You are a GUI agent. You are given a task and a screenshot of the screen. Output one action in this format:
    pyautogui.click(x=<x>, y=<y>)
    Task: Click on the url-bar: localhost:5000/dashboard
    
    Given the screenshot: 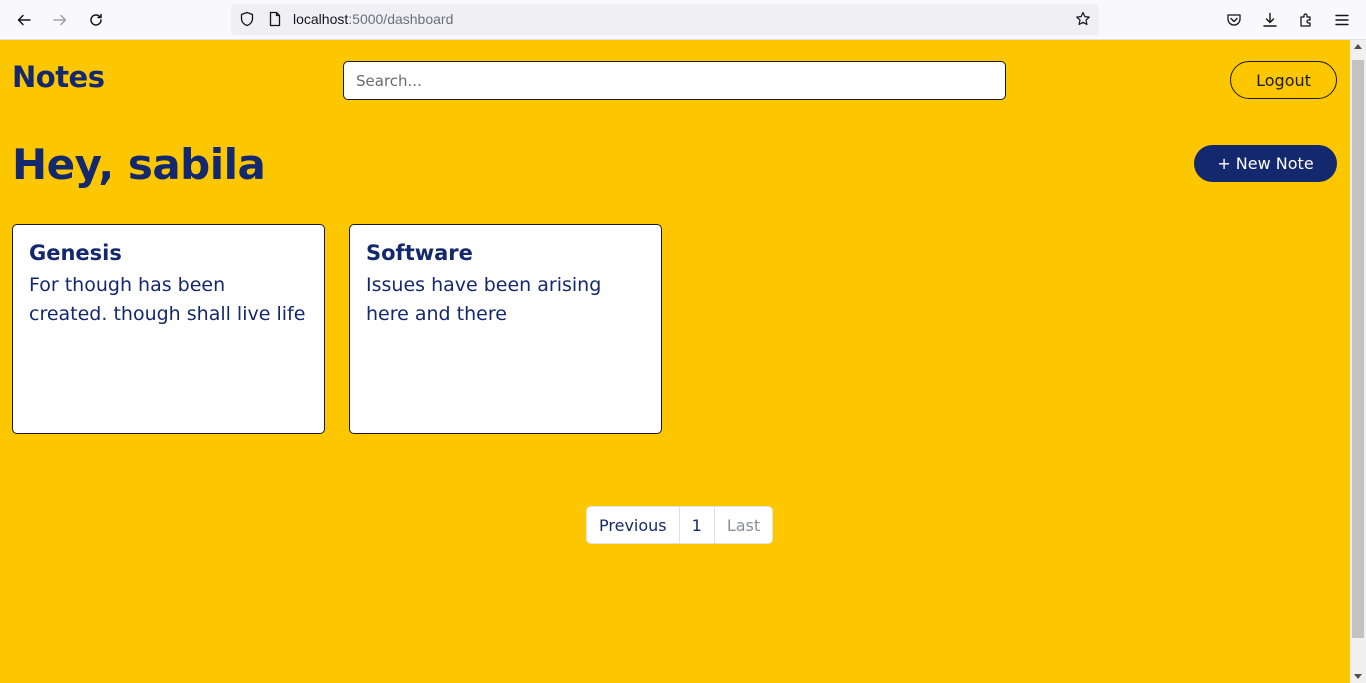 What is the action you would take?
    pyautogui.click(x=665, y=19)
    